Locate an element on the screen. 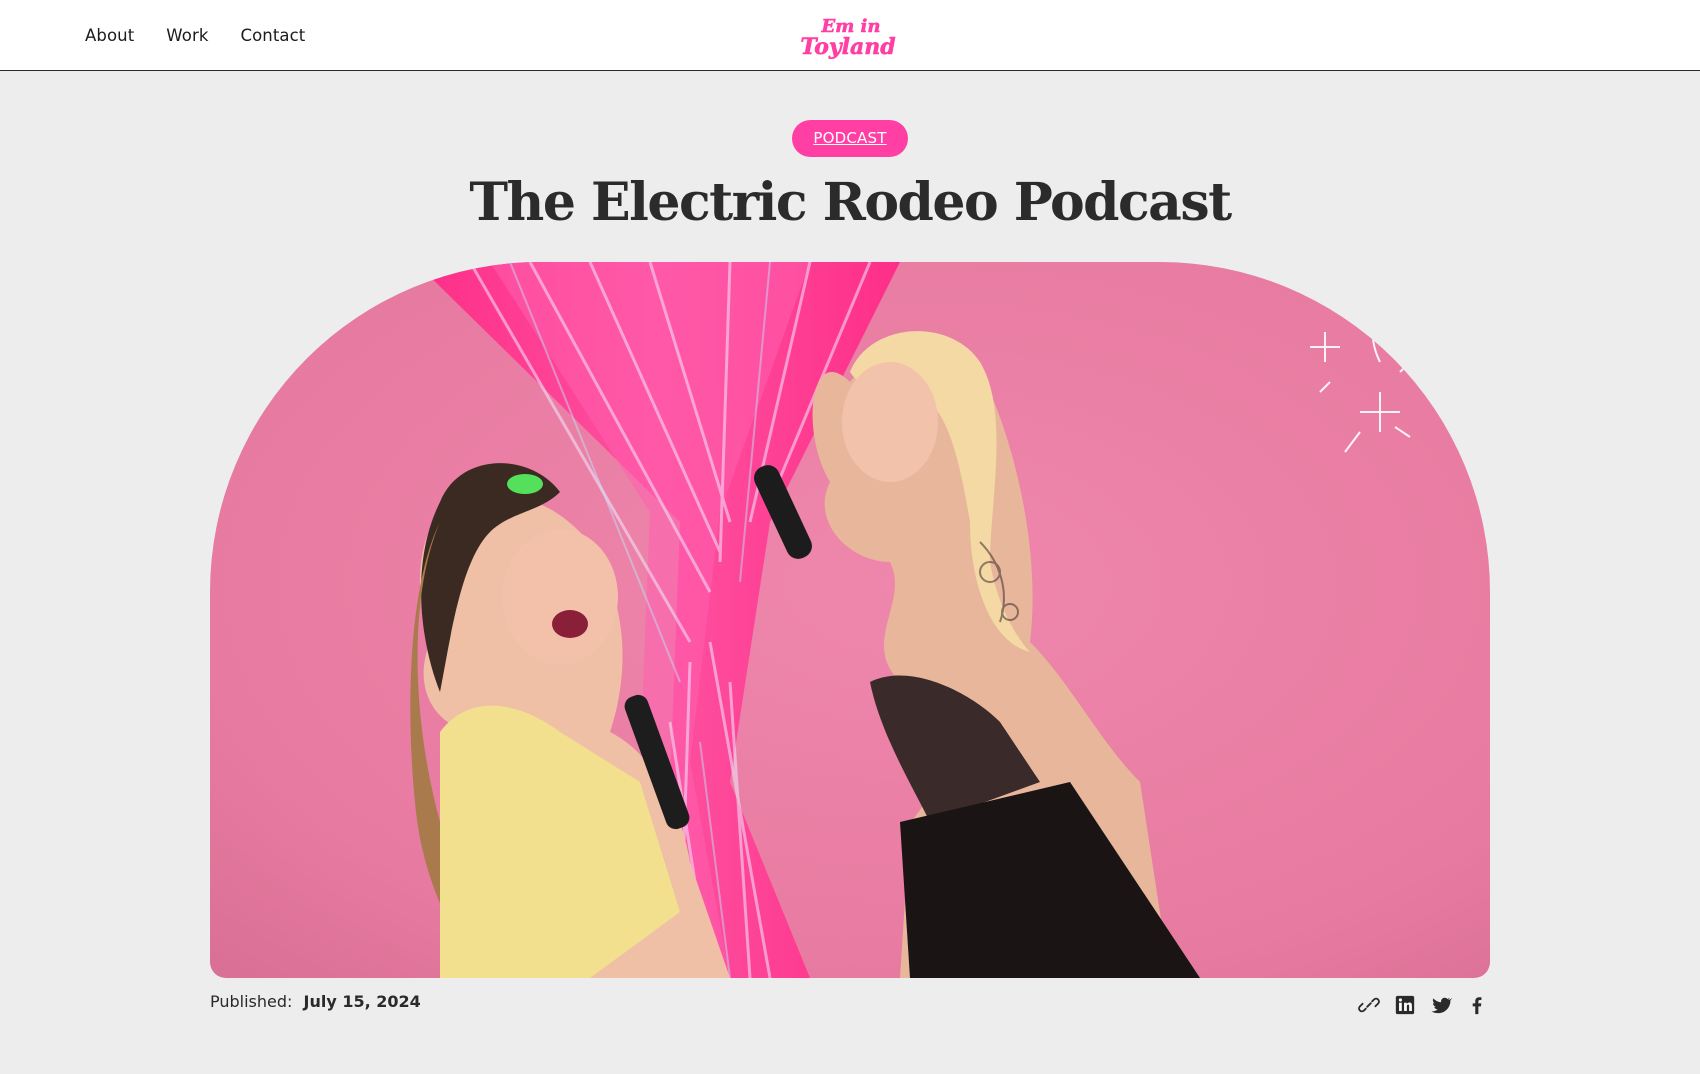  site-logo: Em in Toyland is located at coordinates (850, 37).